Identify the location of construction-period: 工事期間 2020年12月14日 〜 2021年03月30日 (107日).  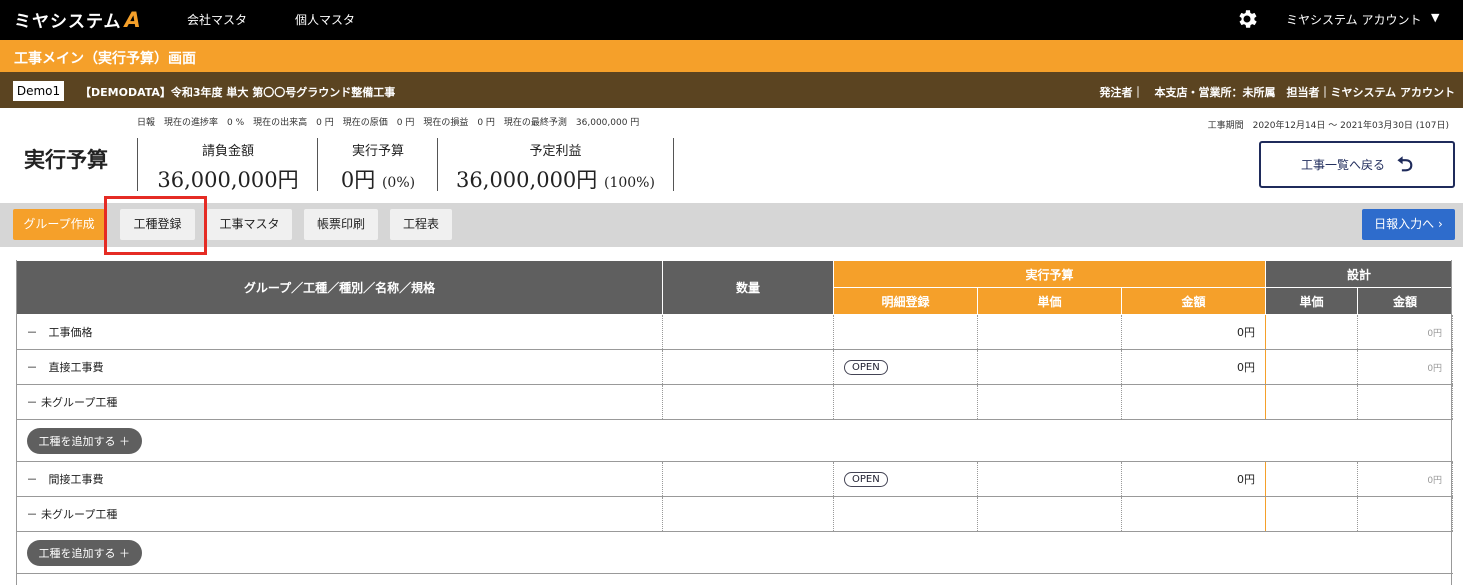
(1328, 126).